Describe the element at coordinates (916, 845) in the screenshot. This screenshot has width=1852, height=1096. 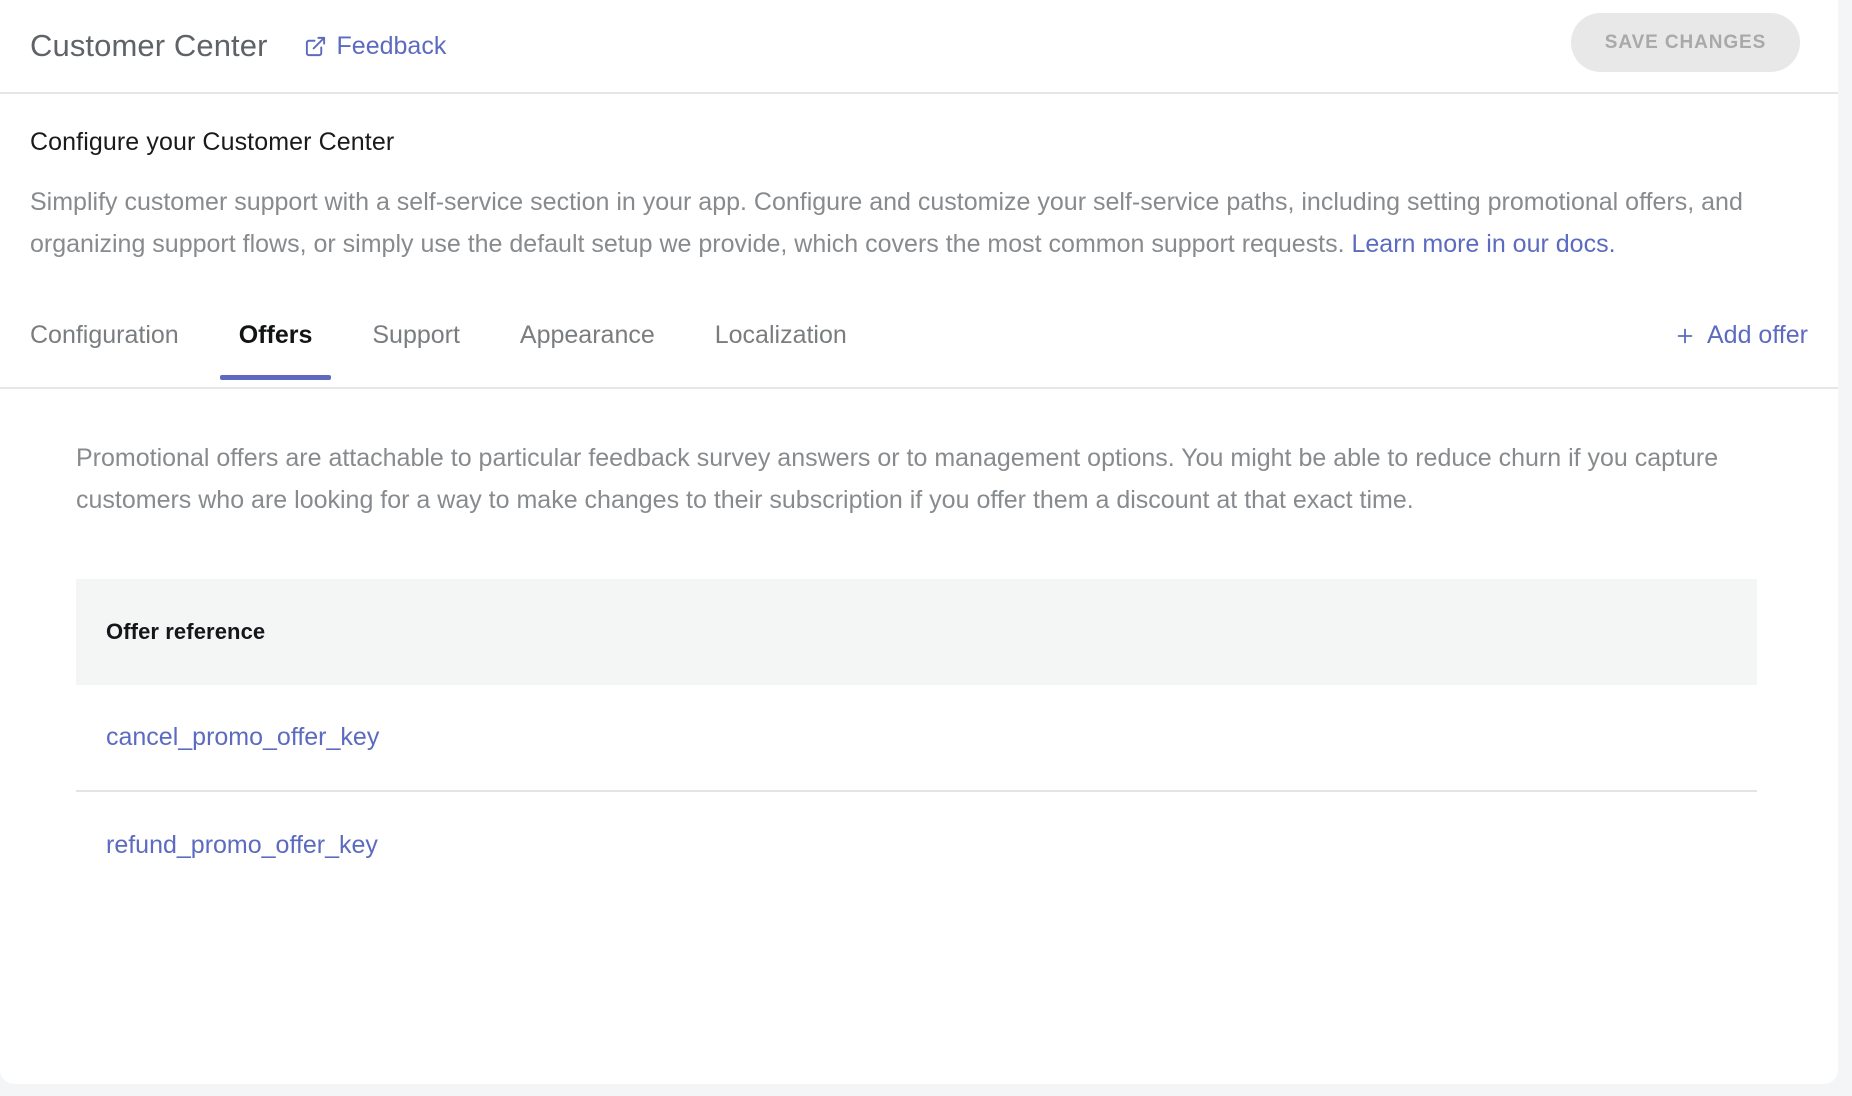
I see `table-row: refund_promo_offer_key` at that location.